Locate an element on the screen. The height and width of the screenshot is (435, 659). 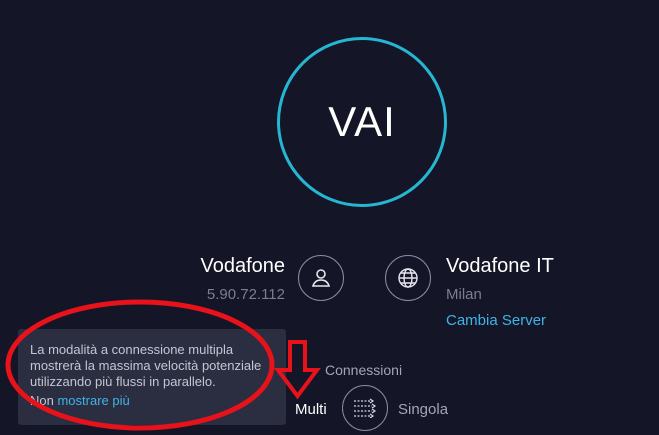
dont-show-again-link: Non mostrare più is located at coordinates (151, 401).